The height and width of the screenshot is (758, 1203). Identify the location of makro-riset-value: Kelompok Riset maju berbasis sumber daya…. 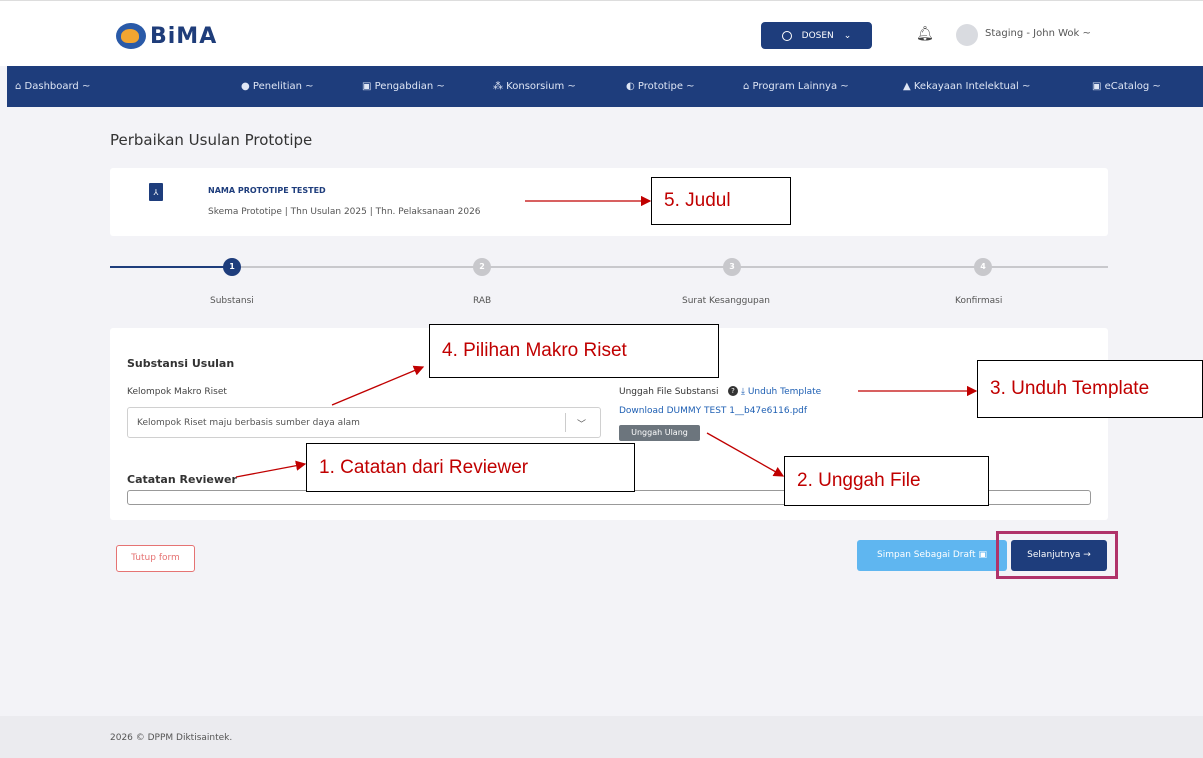
(248, 423).